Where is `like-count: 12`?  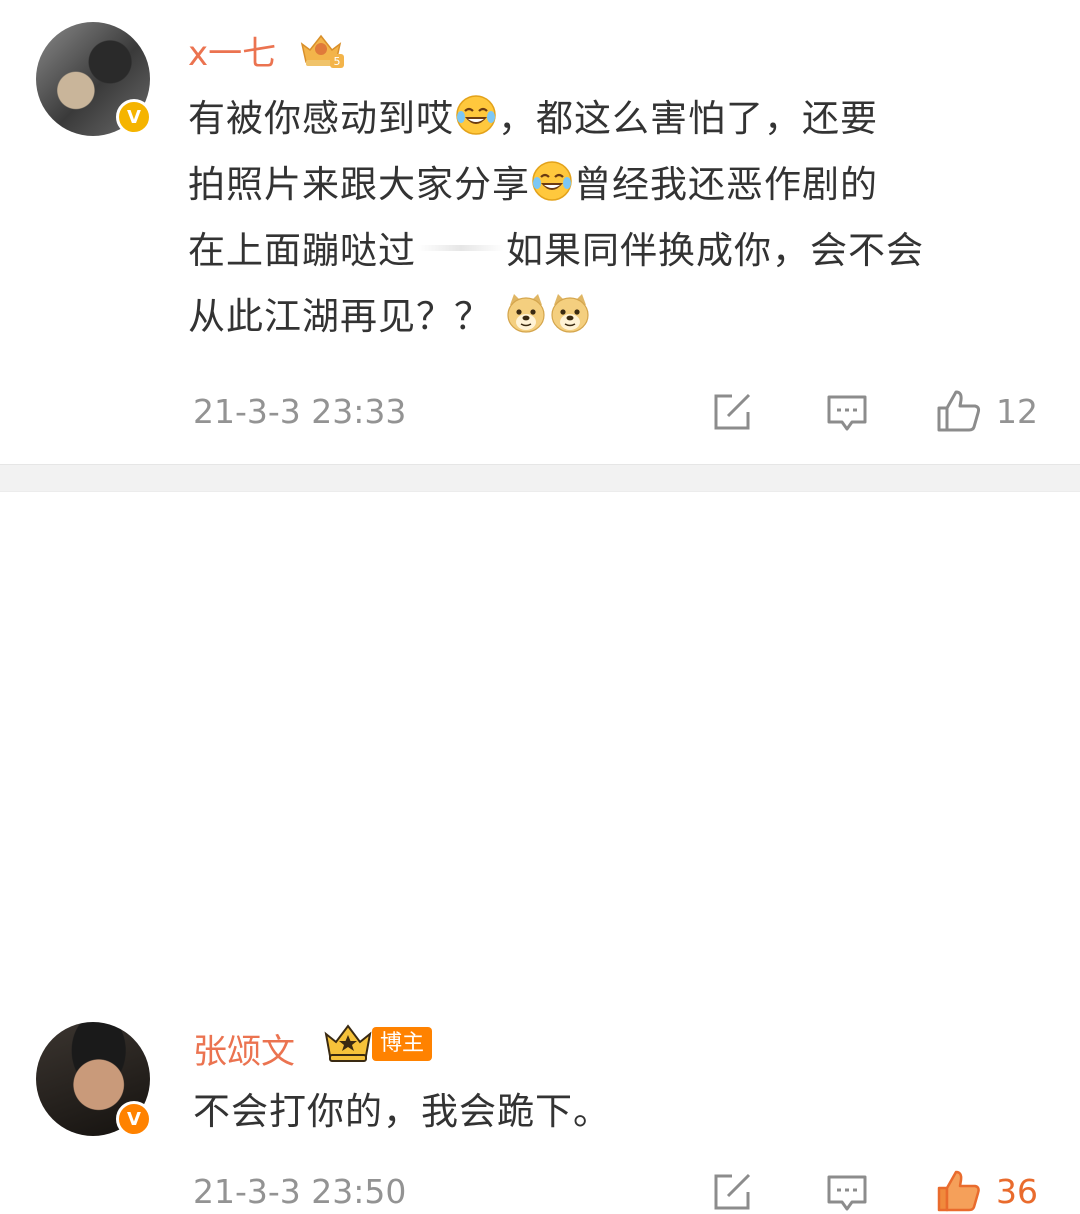 like-count: 12 is located at coordinates (1017, 411).